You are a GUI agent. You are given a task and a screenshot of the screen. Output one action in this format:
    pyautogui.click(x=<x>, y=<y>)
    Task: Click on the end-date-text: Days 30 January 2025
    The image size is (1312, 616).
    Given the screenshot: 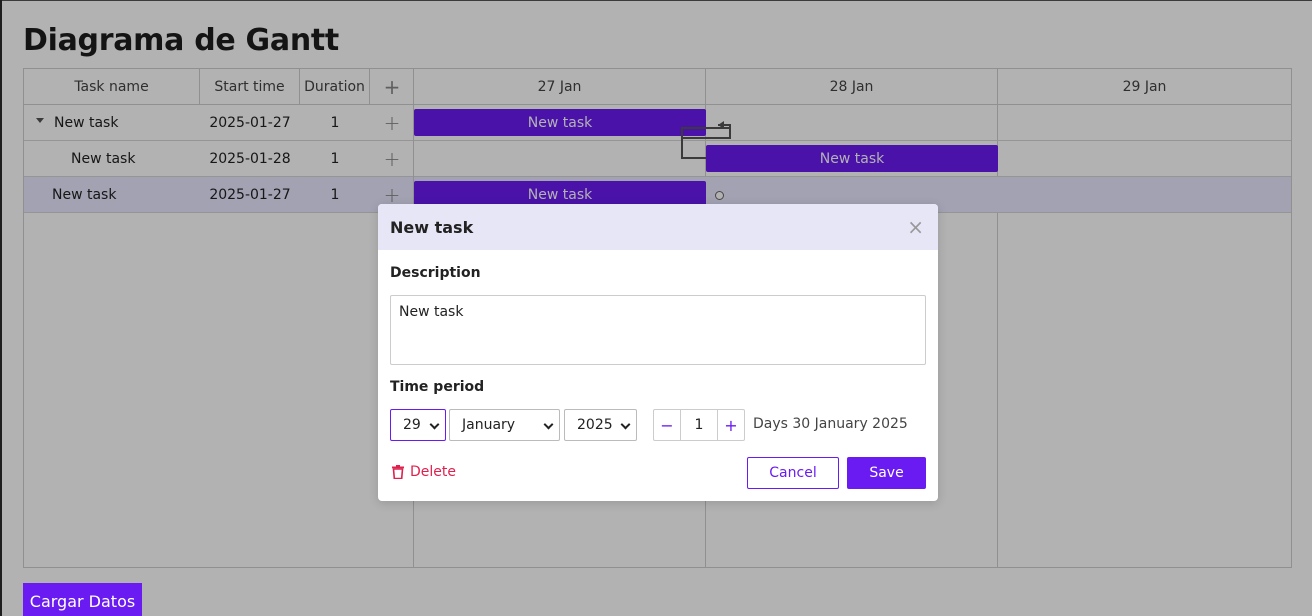 What is the action you would take?
    pyautogui.click(x=830, y=424)
    